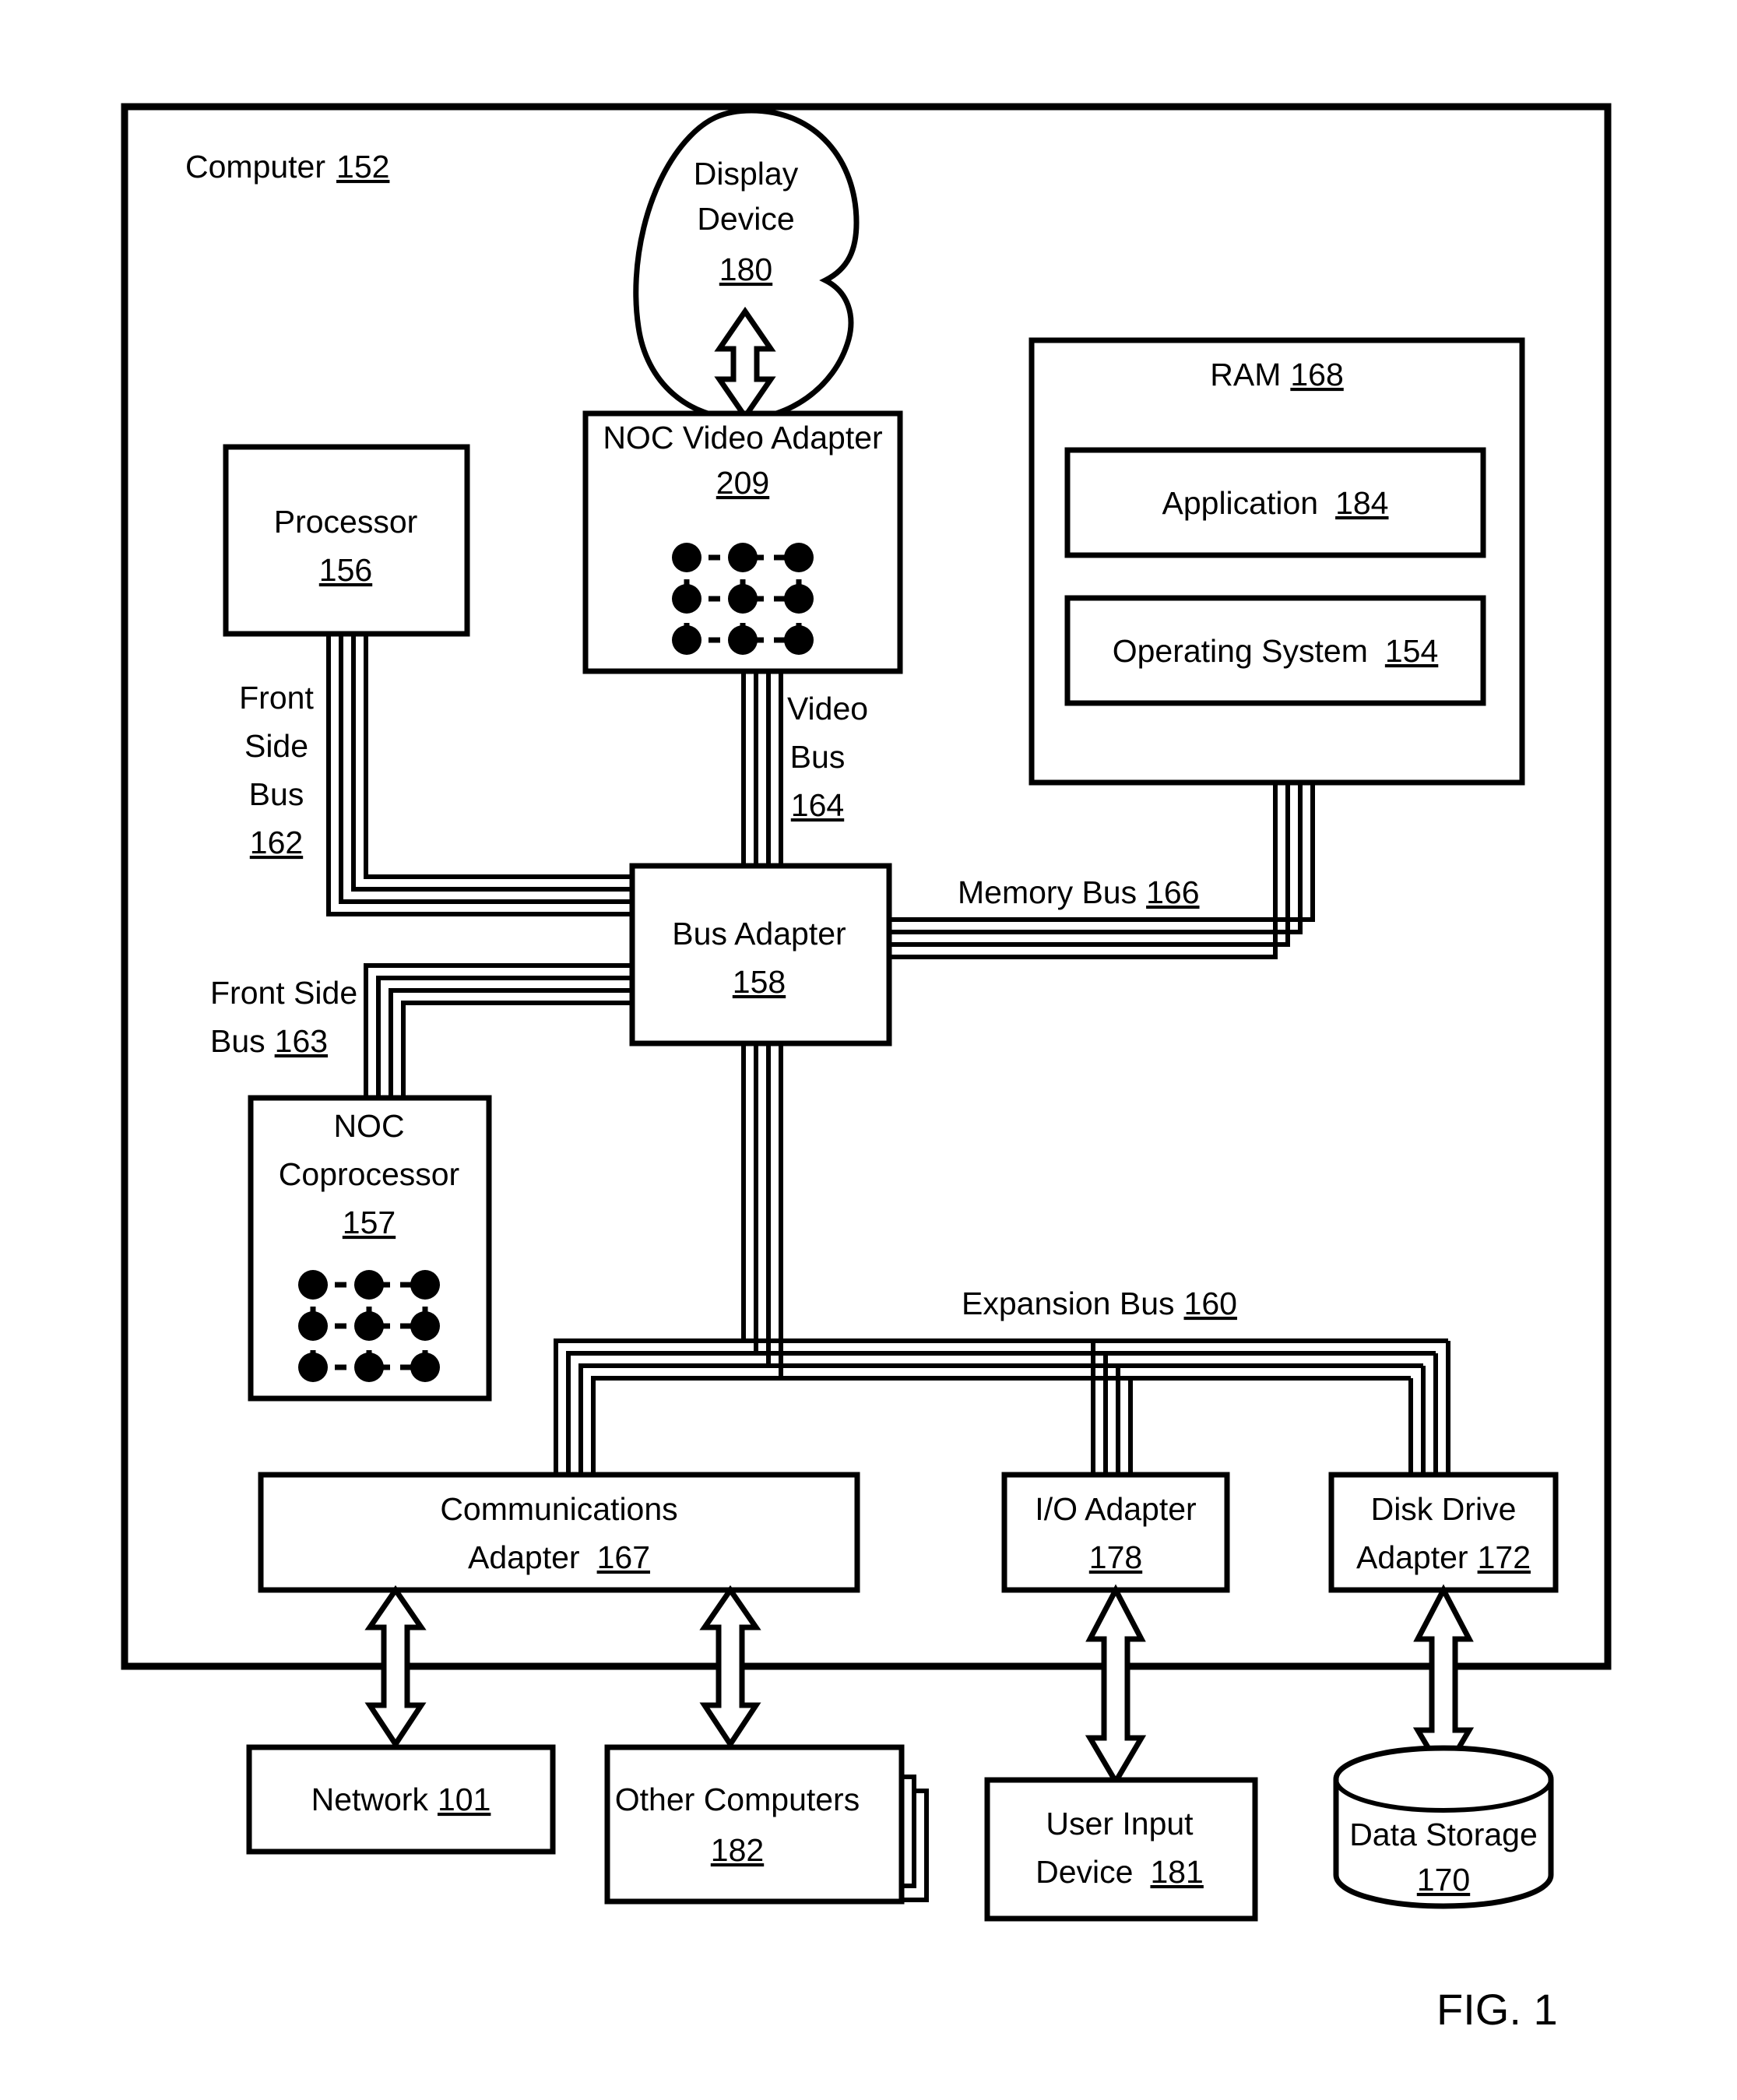 This screenshot has width=1737, height=2100. I want to click on bus-adapter-box, so click(760, 954).